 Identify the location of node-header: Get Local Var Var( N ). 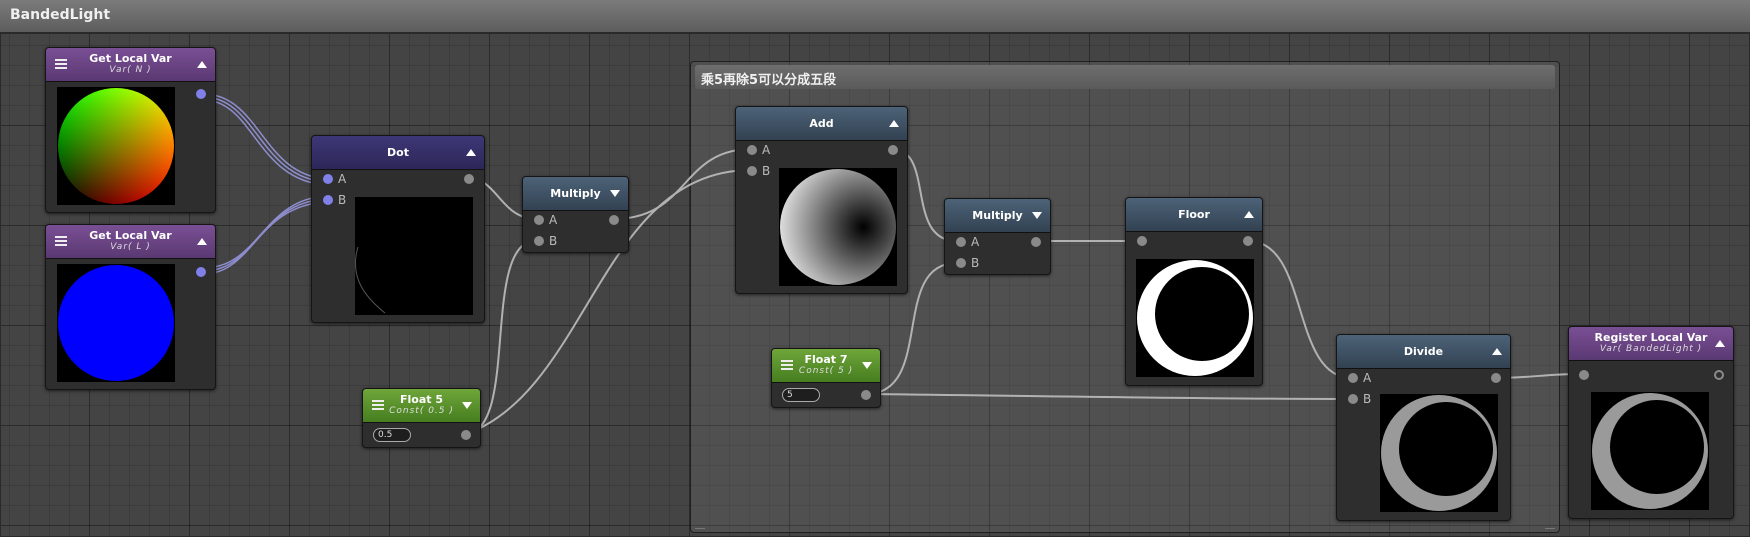
(130, 65).